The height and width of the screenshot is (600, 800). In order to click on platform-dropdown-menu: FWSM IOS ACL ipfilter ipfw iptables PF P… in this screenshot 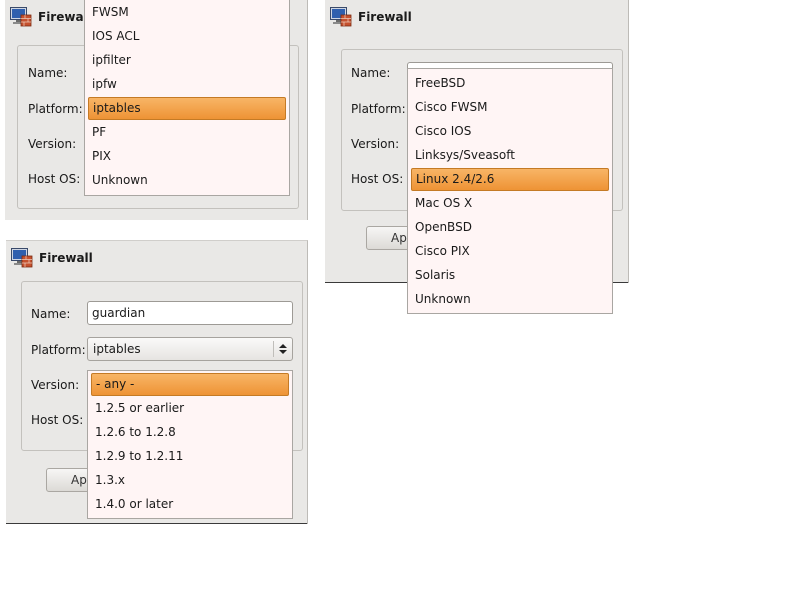, I will do `click(187, 98)`.